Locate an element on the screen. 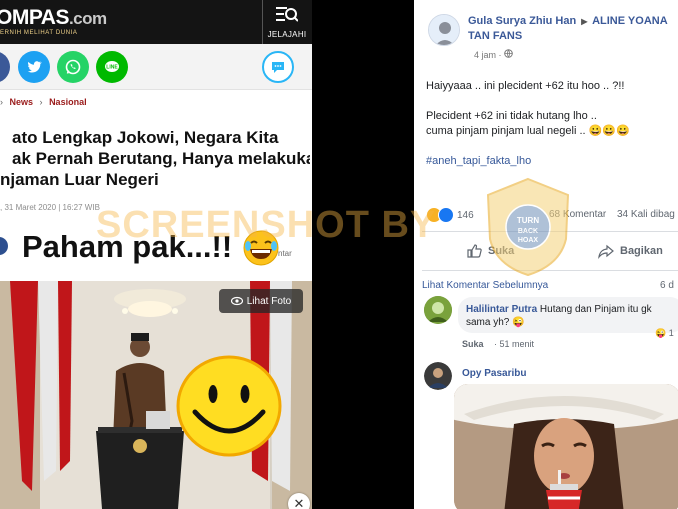 This screenshot has width=678, height=509. share-arrow-icon is located at coordinates (606, 251).